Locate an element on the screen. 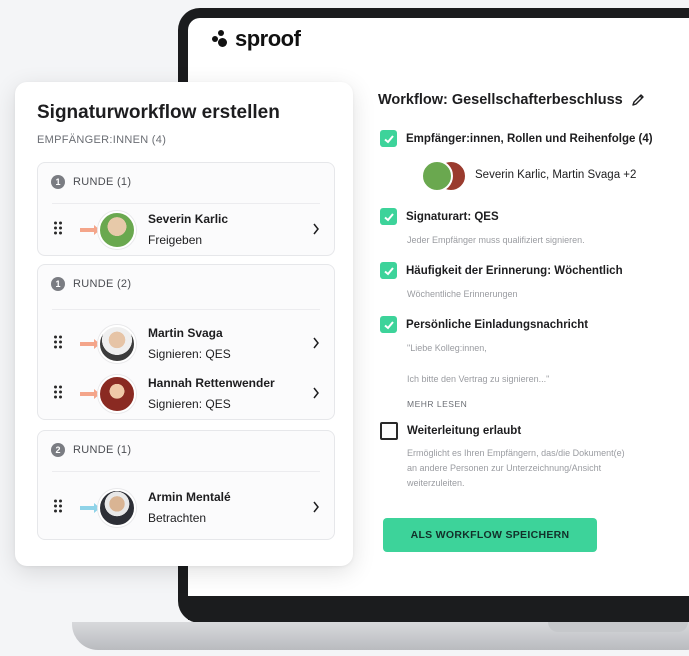 Image resolution: width=689 pixels, height=656 pixels. signature-type-checkbox is located at coordinates (388, 216).